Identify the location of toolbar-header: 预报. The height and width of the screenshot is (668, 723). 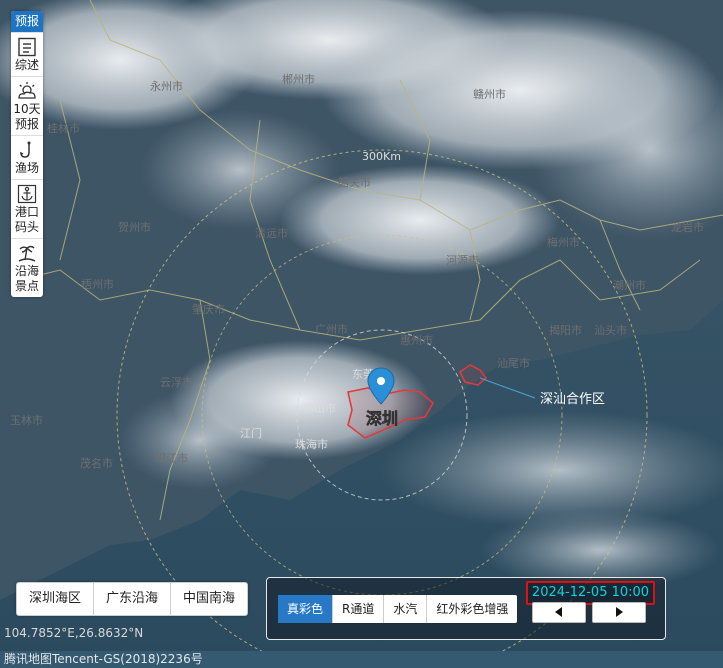
(27, 21).